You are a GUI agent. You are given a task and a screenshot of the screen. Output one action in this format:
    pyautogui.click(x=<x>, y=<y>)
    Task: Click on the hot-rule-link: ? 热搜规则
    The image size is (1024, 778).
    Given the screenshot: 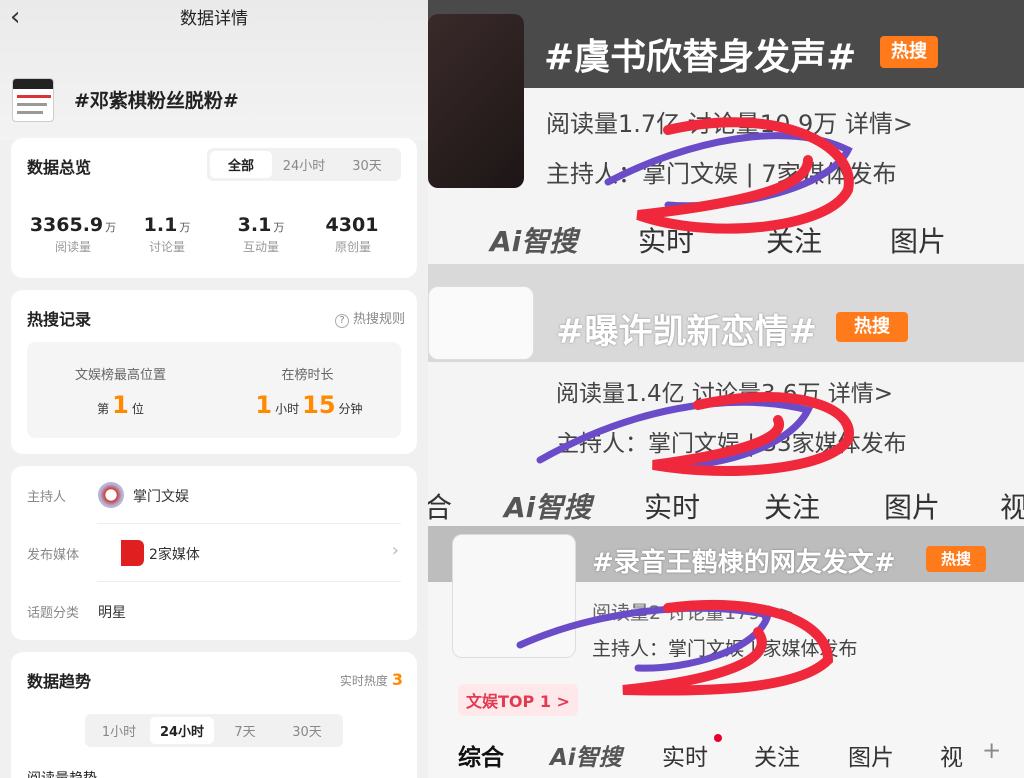 What is the action you would take?
    pyautogui.click(x=369, y=318)
    